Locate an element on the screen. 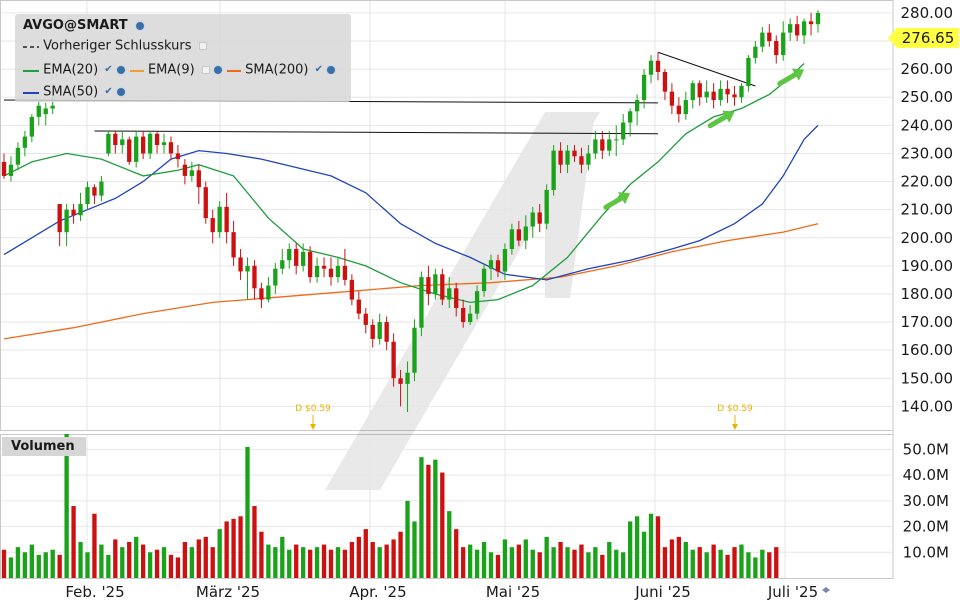 Image resolution: width=960 pixels, height=604 pixels. price-tick-label: 160.00 is located at coordinates (927, 350).